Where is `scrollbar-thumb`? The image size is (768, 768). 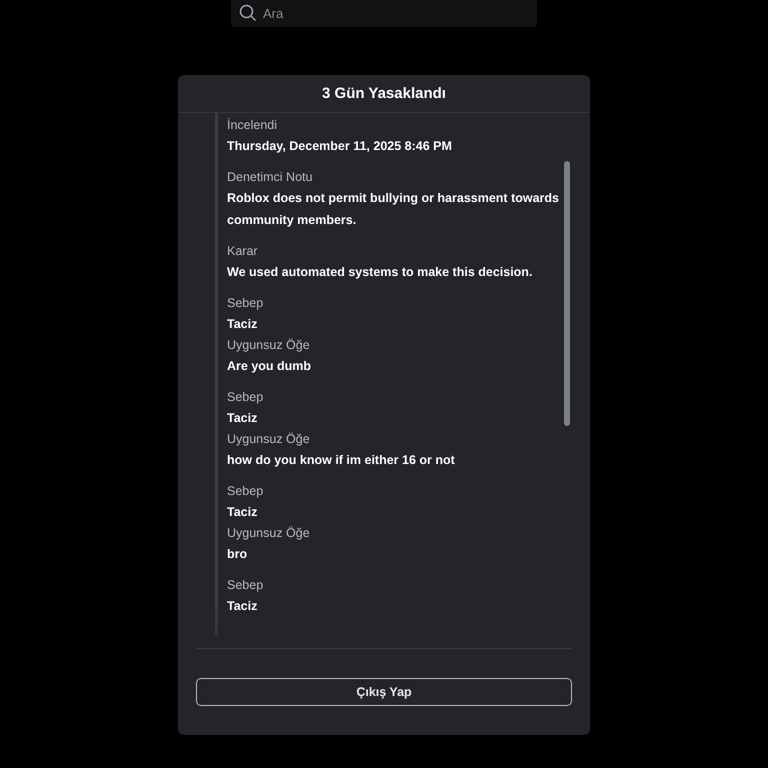 scrollbar-thumb is located at coordinates (567, 293).